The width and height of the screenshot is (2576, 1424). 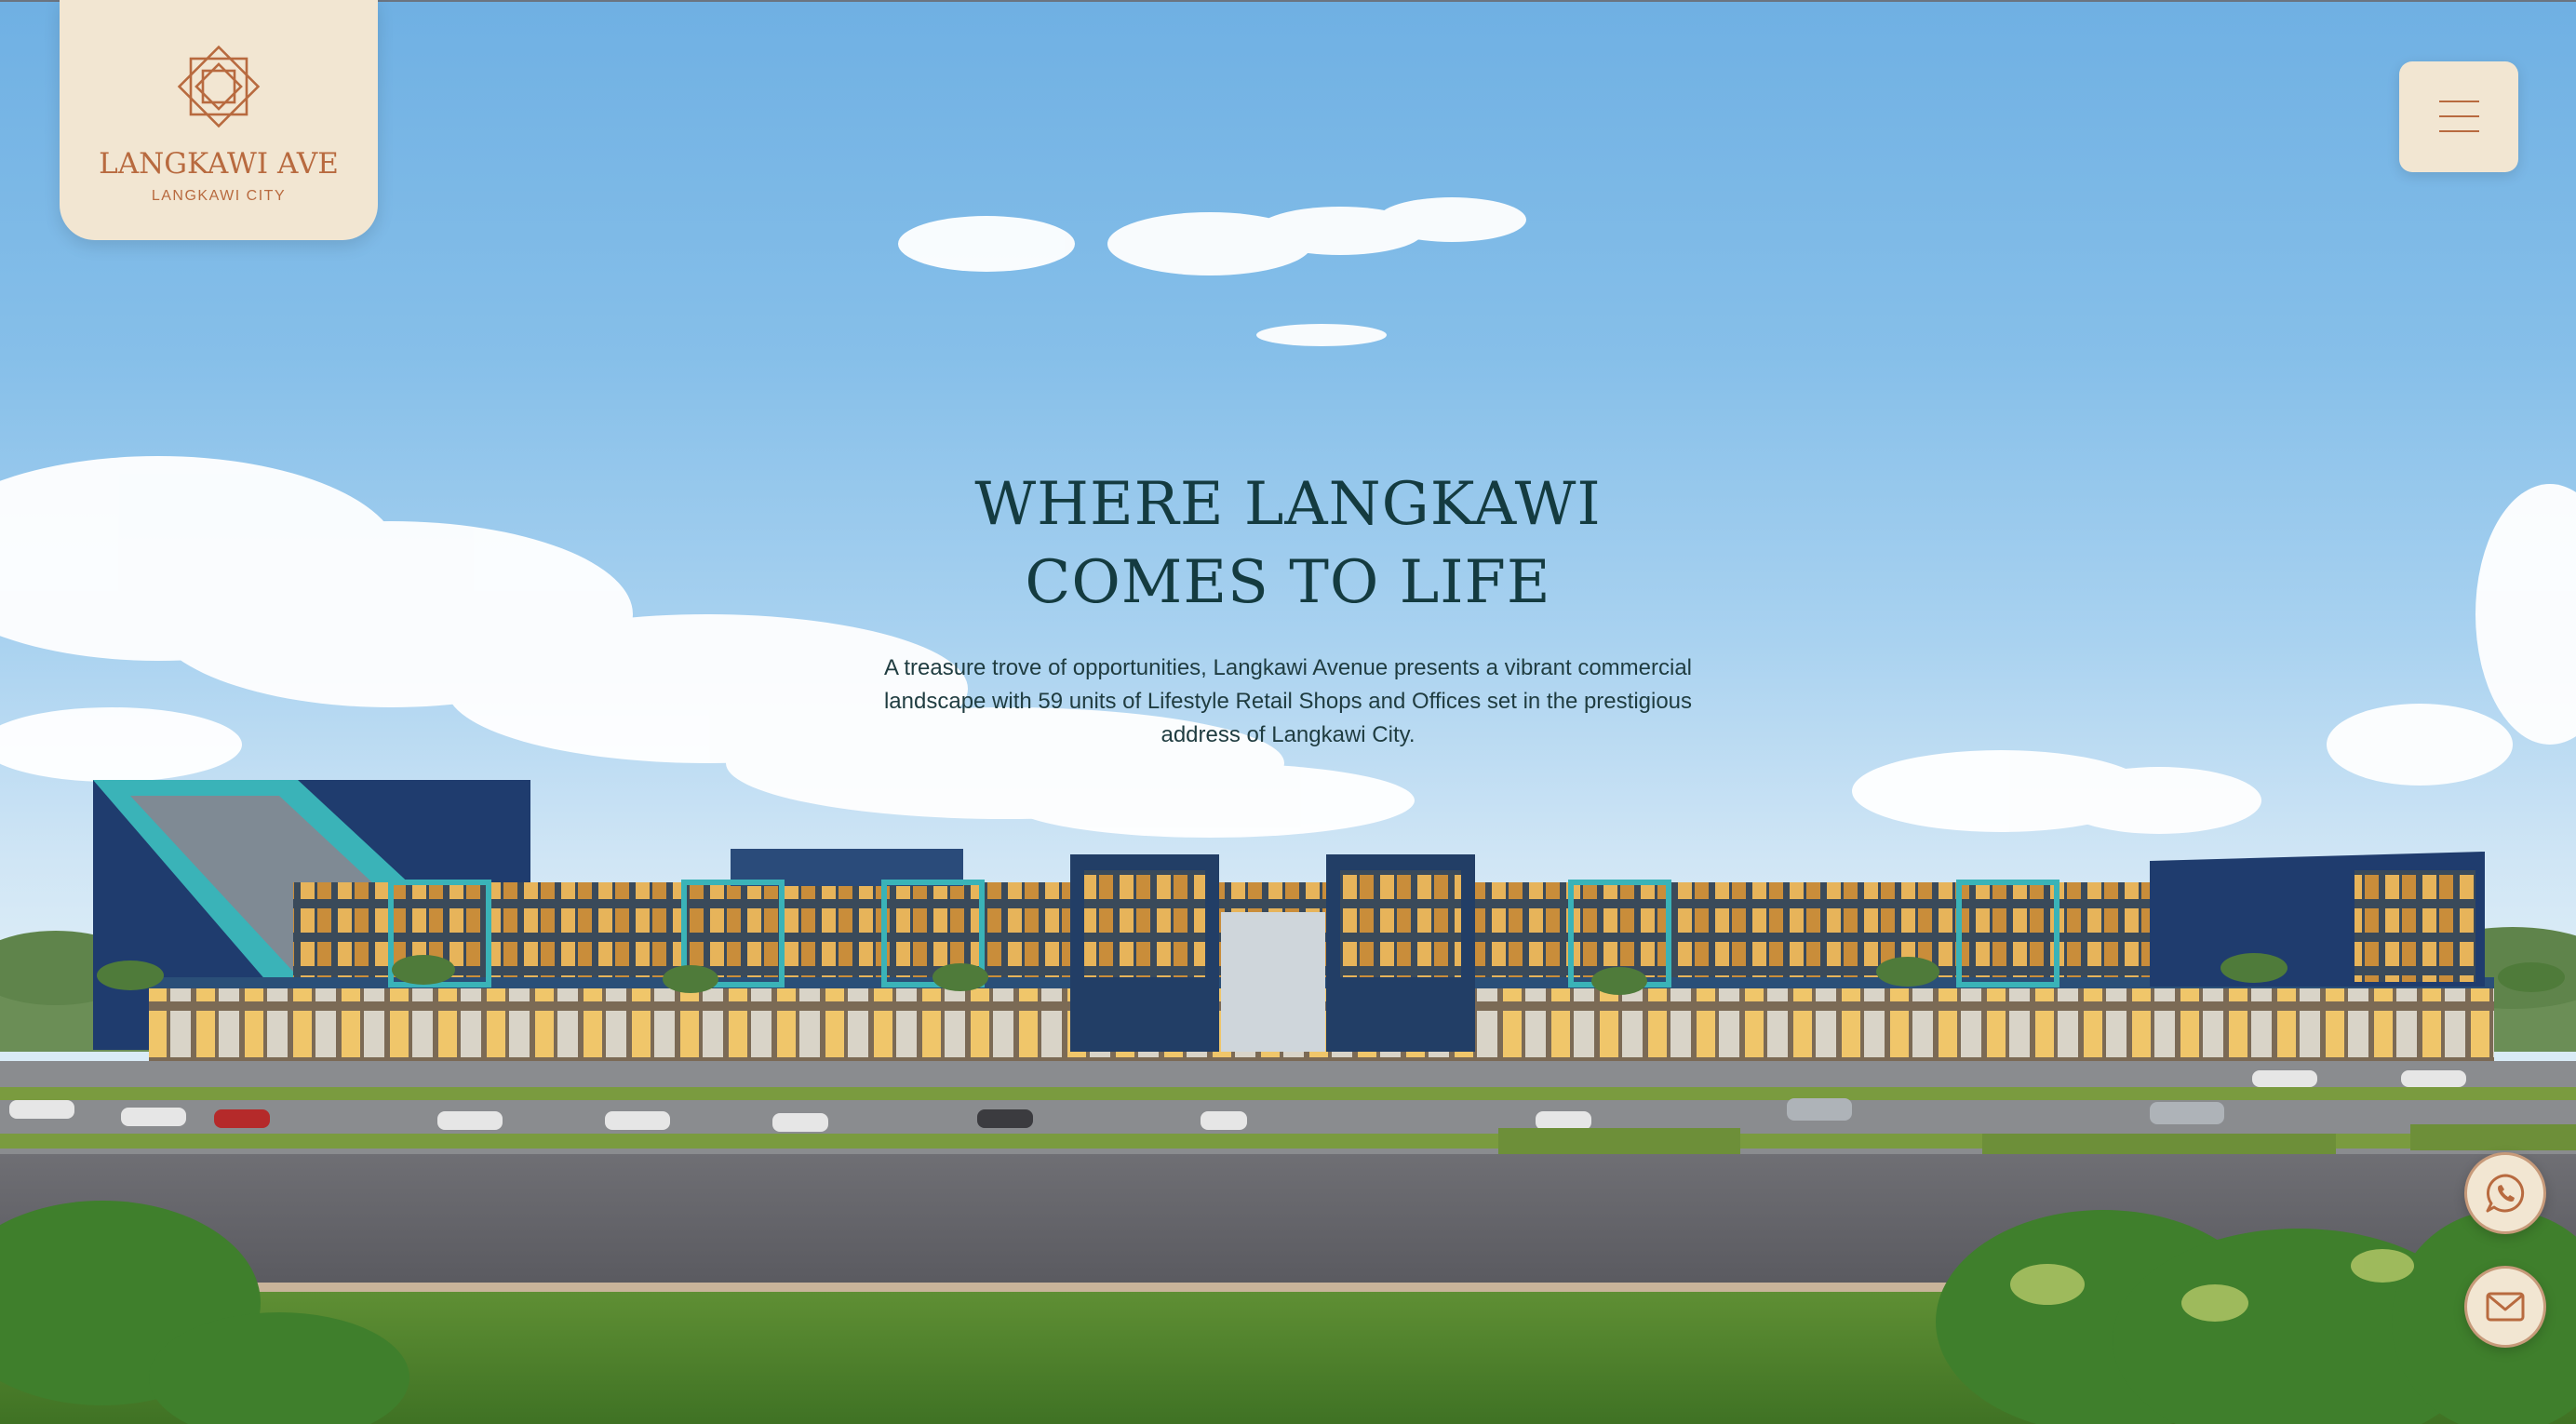 What do you see at coordinates (219, 164) in the screenshot?
I see `brand-name: LANGKAWI AVE` at bounding box center [219, 164].